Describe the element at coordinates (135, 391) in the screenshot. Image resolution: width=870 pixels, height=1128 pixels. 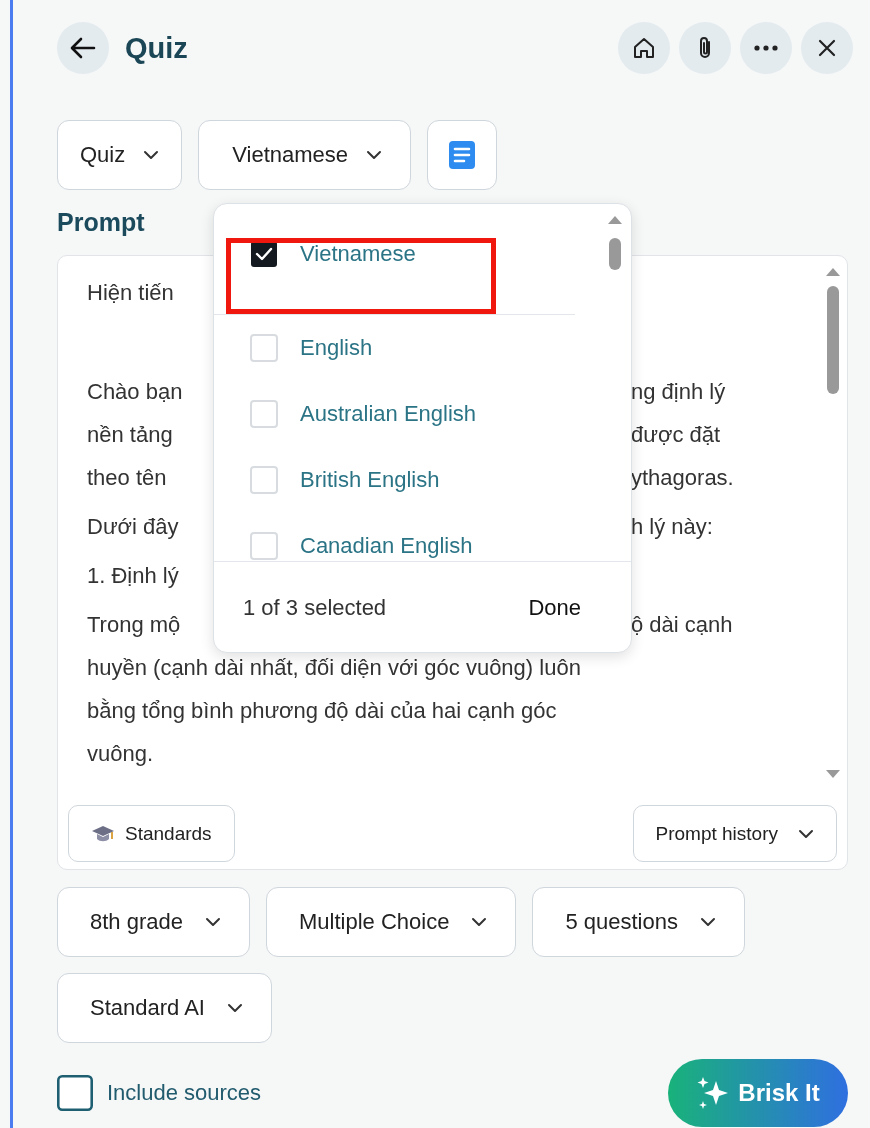
I see `prompt-text: Chào bạn` at that location.